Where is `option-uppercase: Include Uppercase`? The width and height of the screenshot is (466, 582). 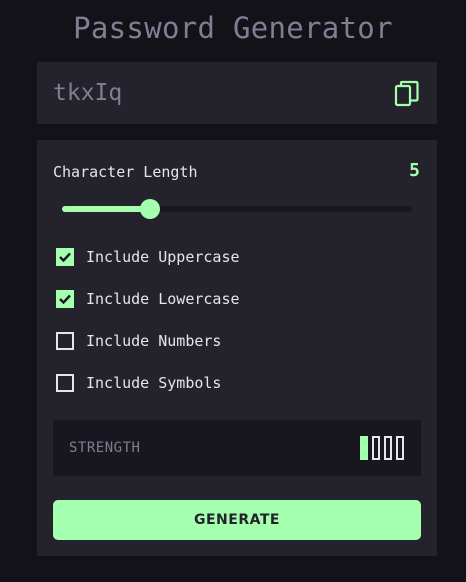
option-uppercase: Include Uppercase is located at coordinates (148, 257).